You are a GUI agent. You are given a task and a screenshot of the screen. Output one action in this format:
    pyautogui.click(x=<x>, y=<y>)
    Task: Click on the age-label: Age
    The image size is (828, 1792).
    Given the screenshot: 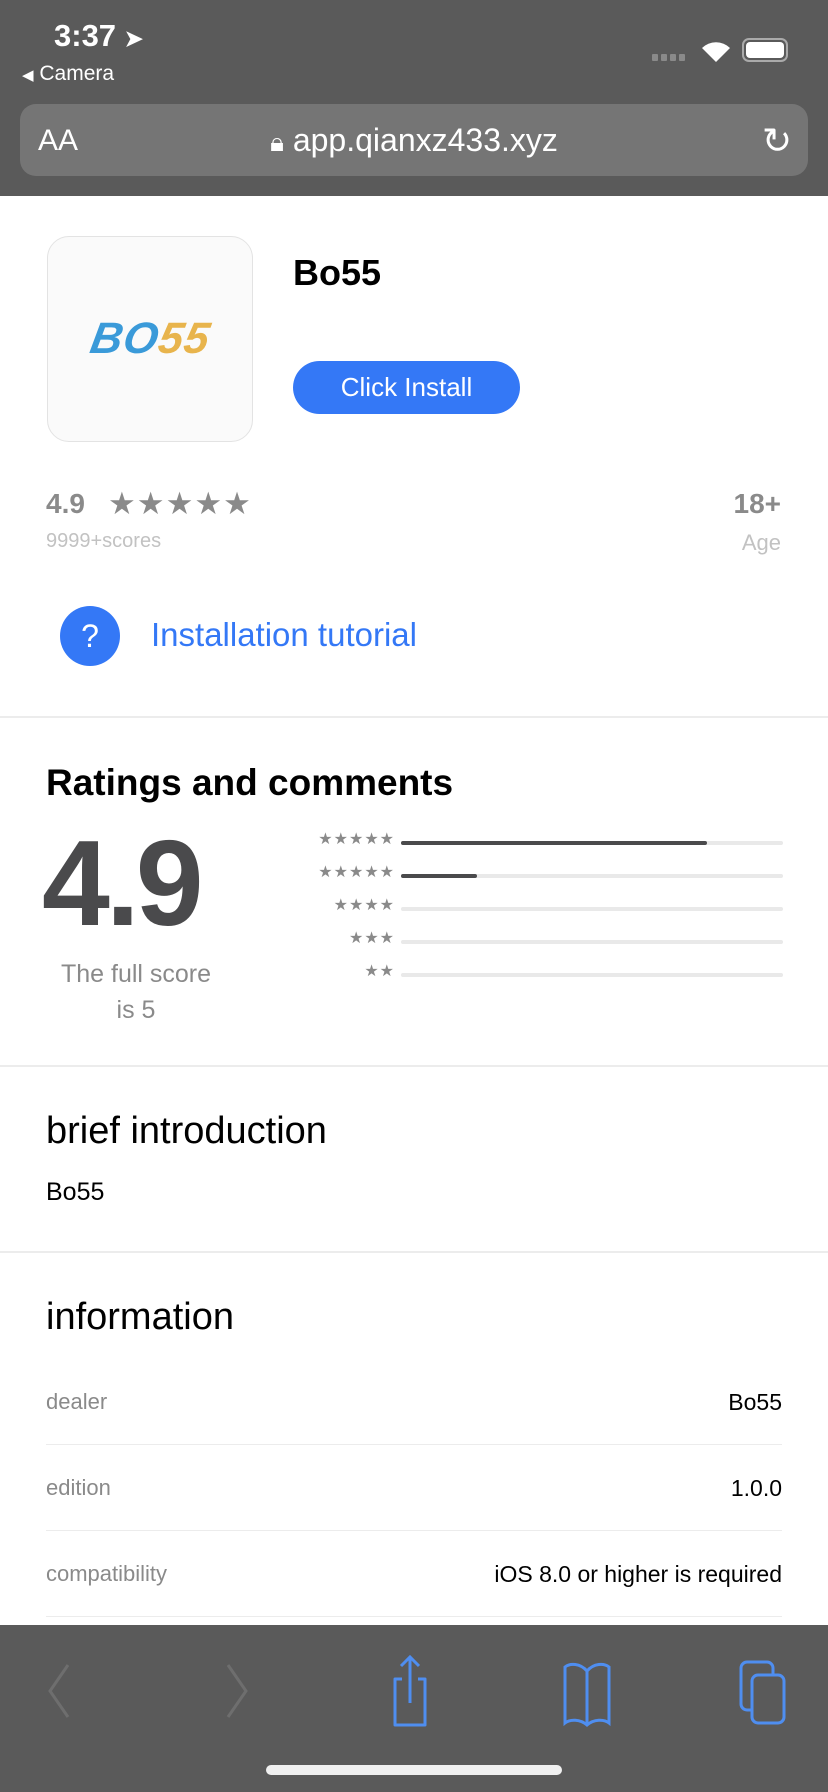 What is the action you would take?
    pyautogui.click(x=761, y=542)
    